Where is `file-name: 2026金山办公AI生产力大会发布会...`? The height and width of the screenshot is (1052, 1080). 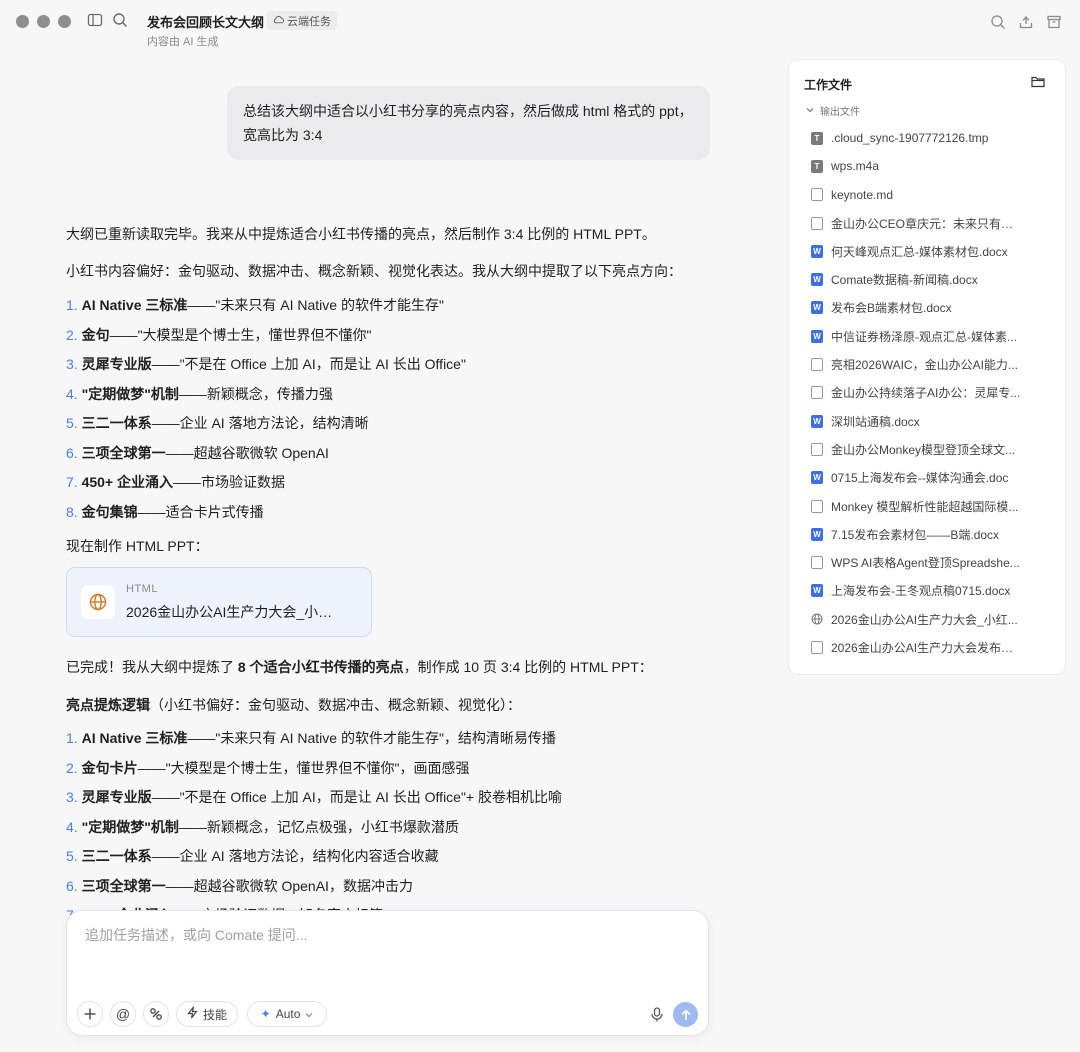
file-name: 2026金山办公AI生产力大会发布会... is located at coordinates (926, 647).